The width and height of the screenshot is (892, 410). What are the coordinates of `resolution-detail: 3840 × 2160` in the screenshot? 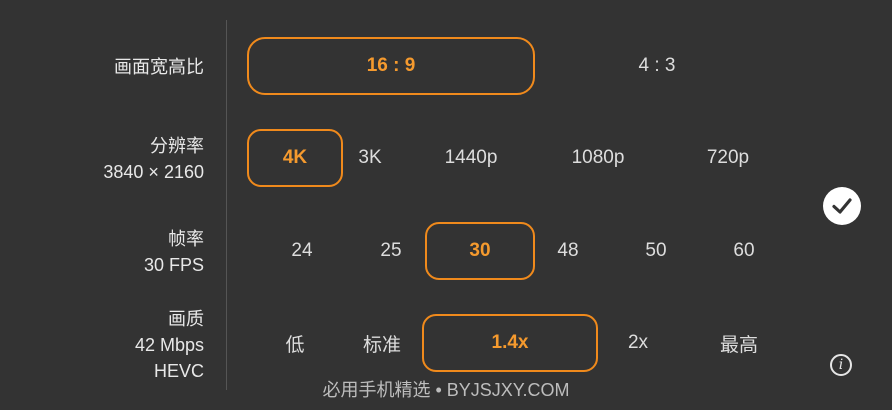 It's located at (153, 172).